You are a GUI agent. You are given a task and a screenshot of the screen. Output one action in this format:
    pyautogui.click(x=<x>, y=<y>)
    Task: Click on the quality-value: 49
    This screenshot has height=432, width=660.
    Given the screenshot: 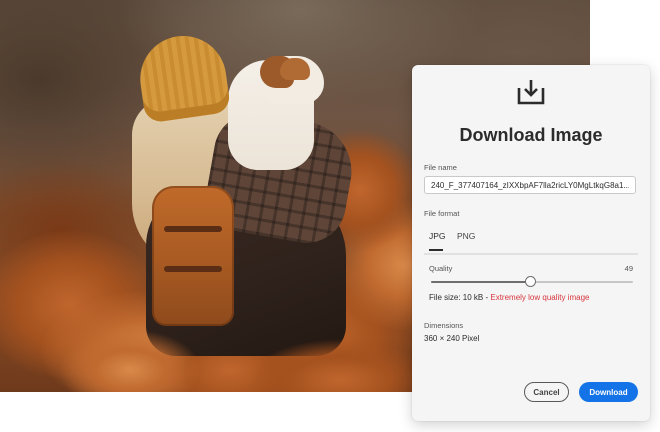 What is the action you would take?
    pyautogui.click(x=628, y=268)
    